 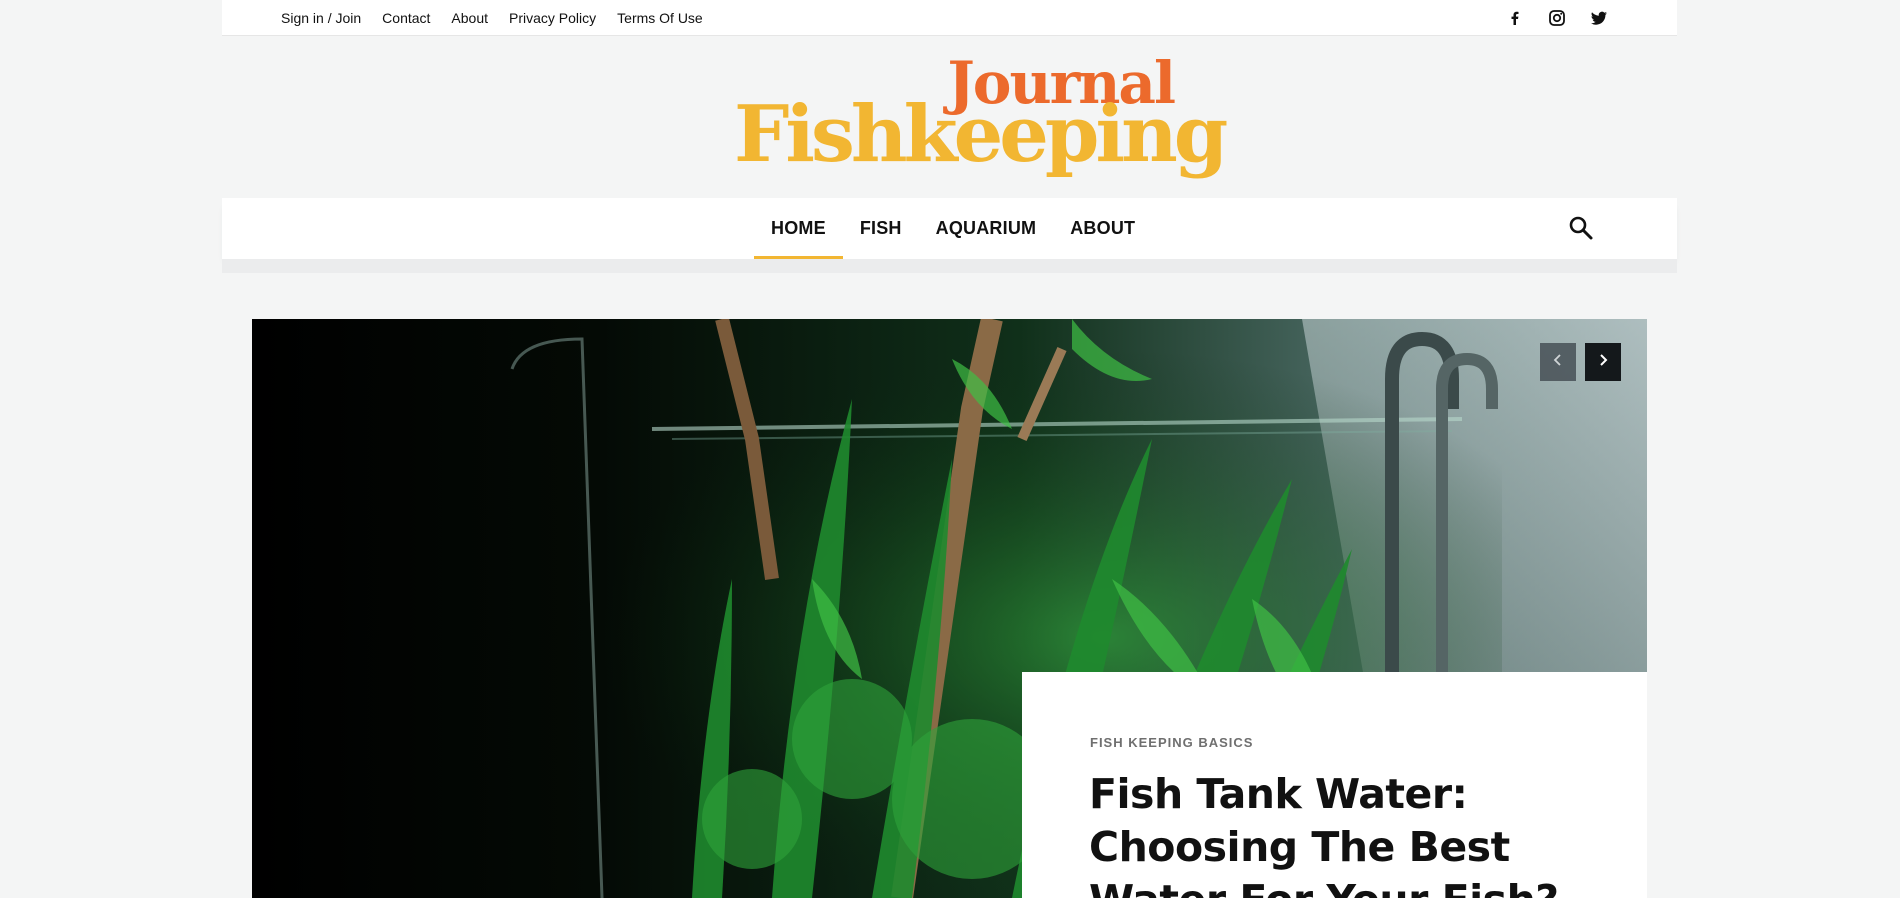 What do you see at coordinates (660, 18) in the screenshot?
I see `terms-of-use-link: Terms Of Use` at bounding box center [660, 18].